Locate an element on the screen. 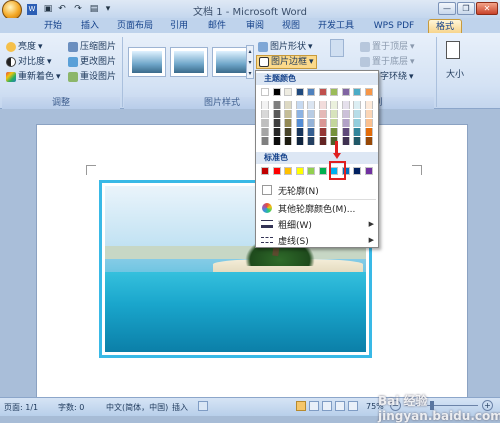  reset-picture-button: 重设图片 is located at coordinates (92, 77).